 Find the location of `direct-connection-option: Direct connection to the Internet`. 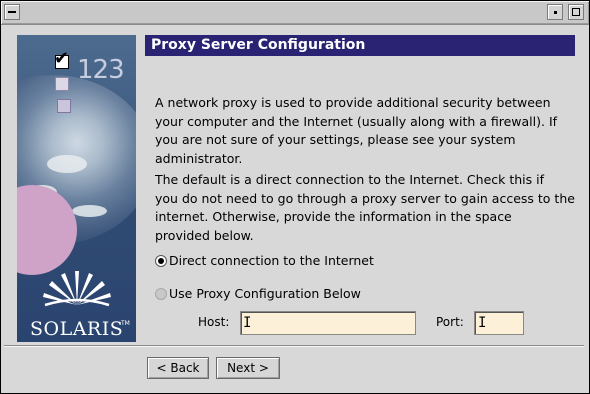

direct-connection-option: Direct connection to the Internet is located at coordinates (264, 261).